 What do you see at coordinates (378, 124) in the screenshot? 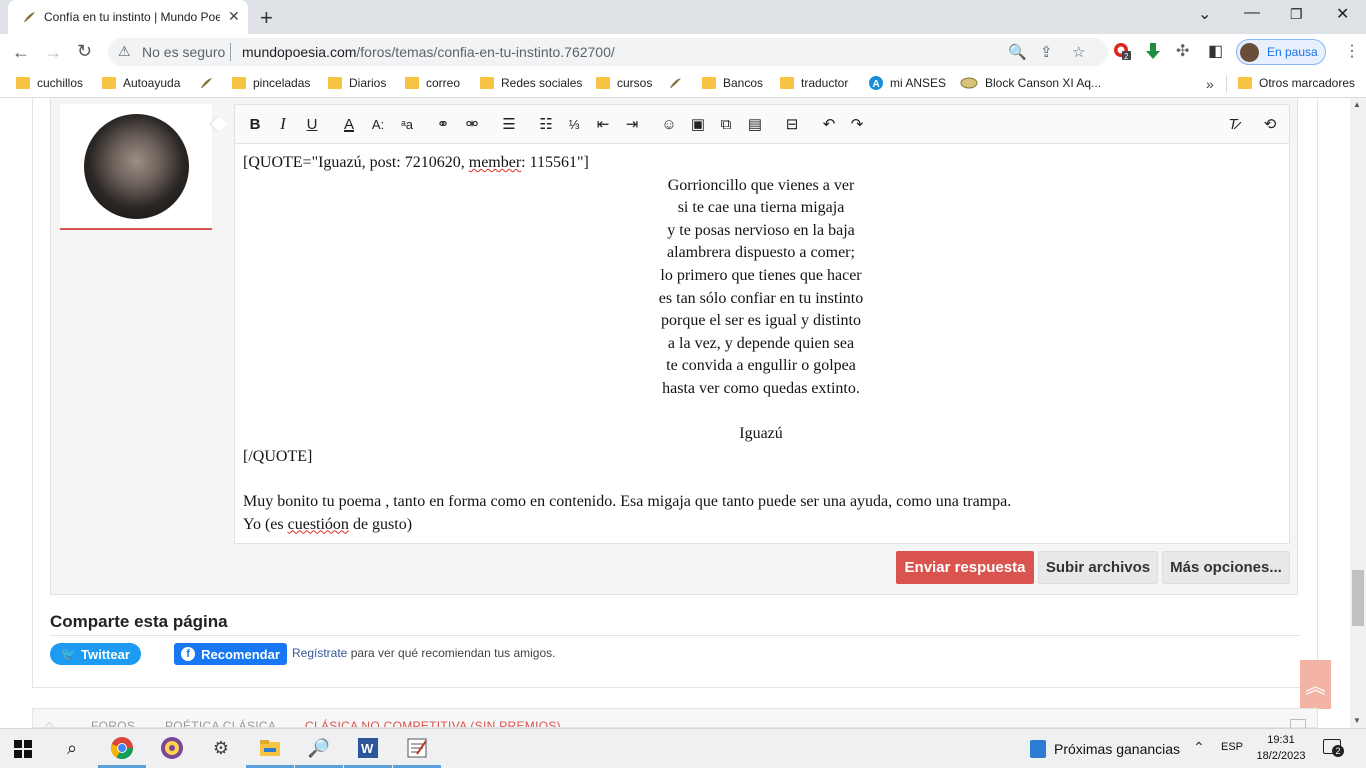
I see `font-size-icon: A:` at bounding box center [378, 124].